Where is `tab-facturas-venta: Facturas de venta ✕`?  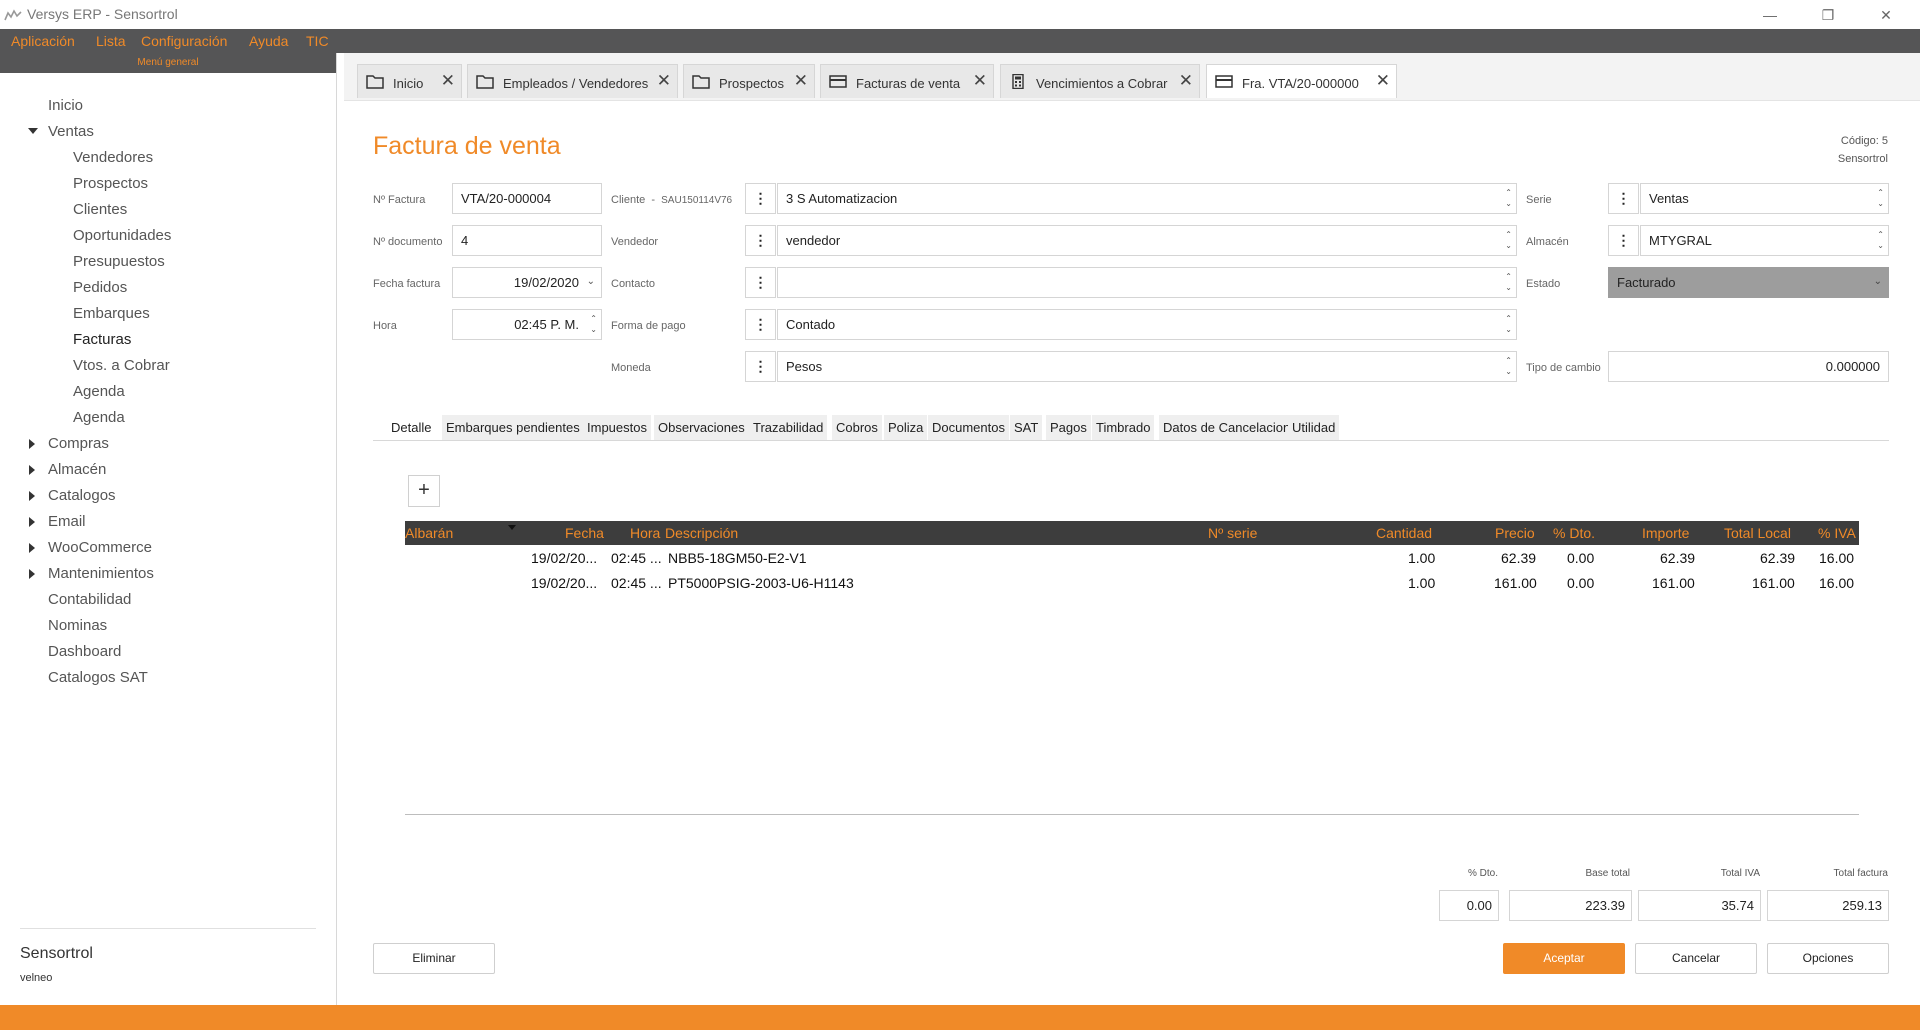
tab-facturas-venta: Facturas de venta ✕ is located at coordinates (907, 81).